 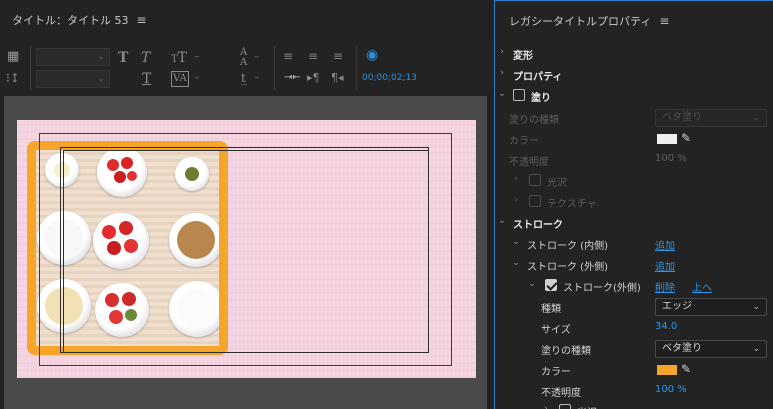 I want to click on stroke-opacity-label: 不透明度, so click(x=561, y=393).